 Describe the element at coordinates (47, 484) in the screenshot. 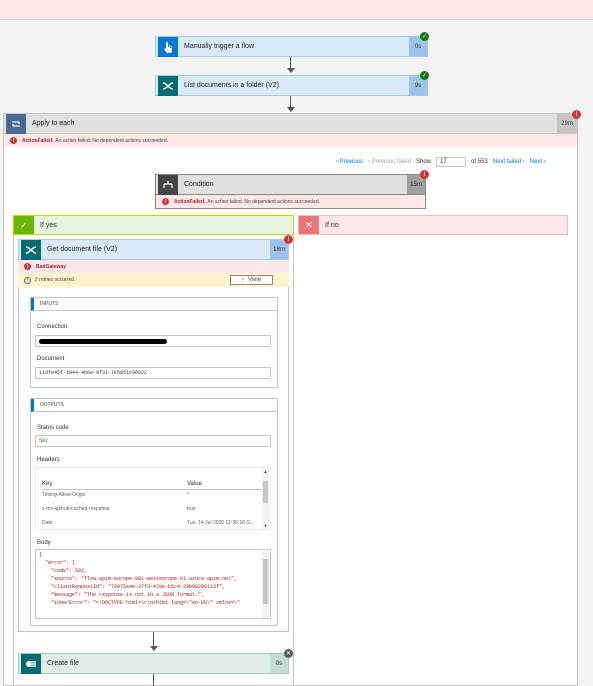

I see `key-column-header: Key` at that location.